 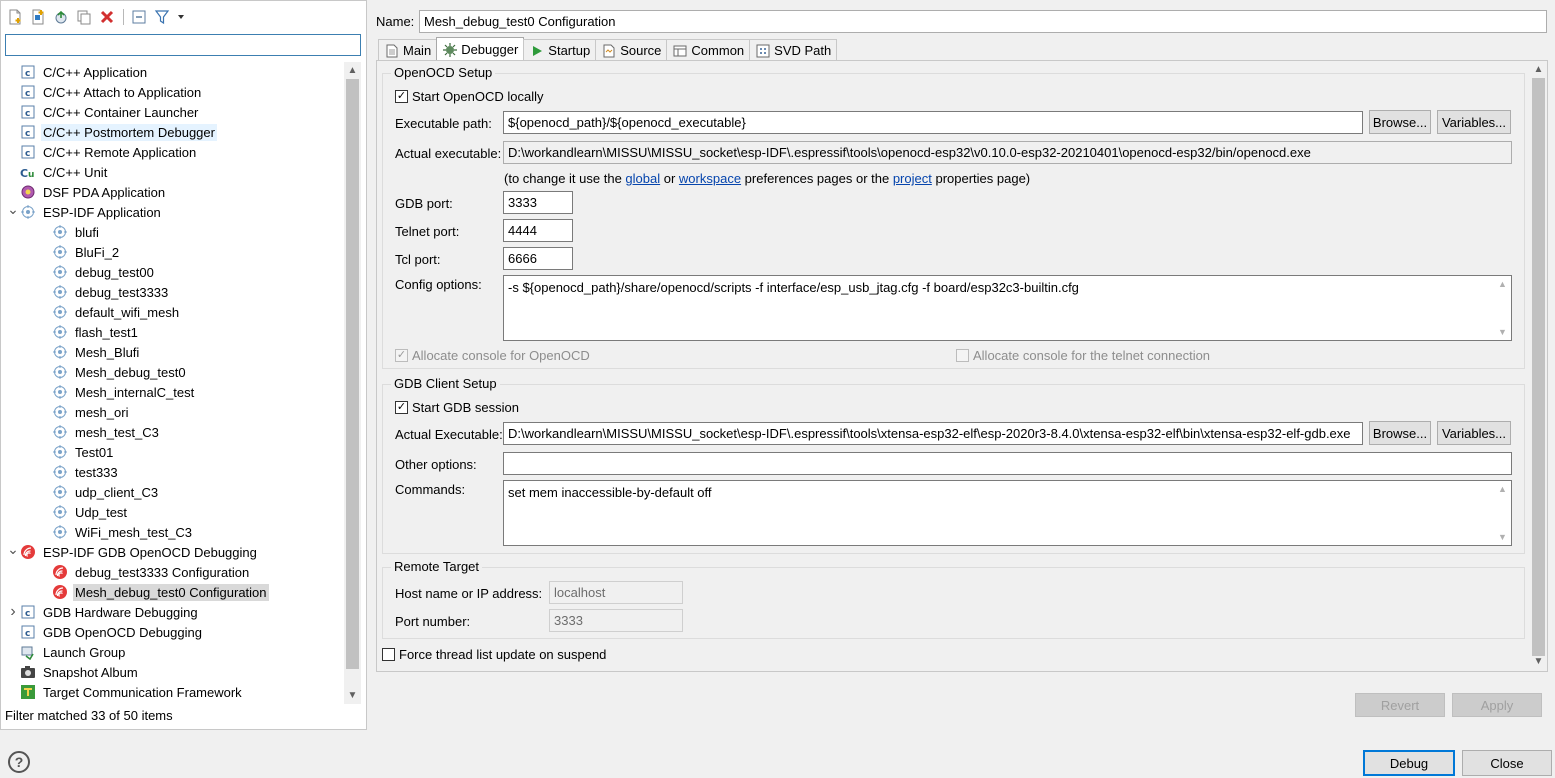 What do you see at coordinates (116, 532) in the screenshot?
I see `tree-item: WiFi_mesh_test_C3` at bounding box center [116, 532].